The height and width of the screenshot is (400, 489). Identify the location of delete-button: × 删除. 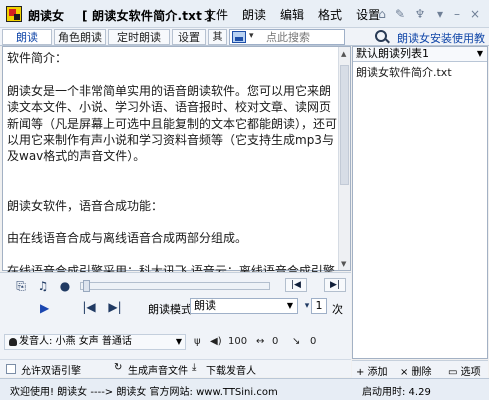
(416, 370).